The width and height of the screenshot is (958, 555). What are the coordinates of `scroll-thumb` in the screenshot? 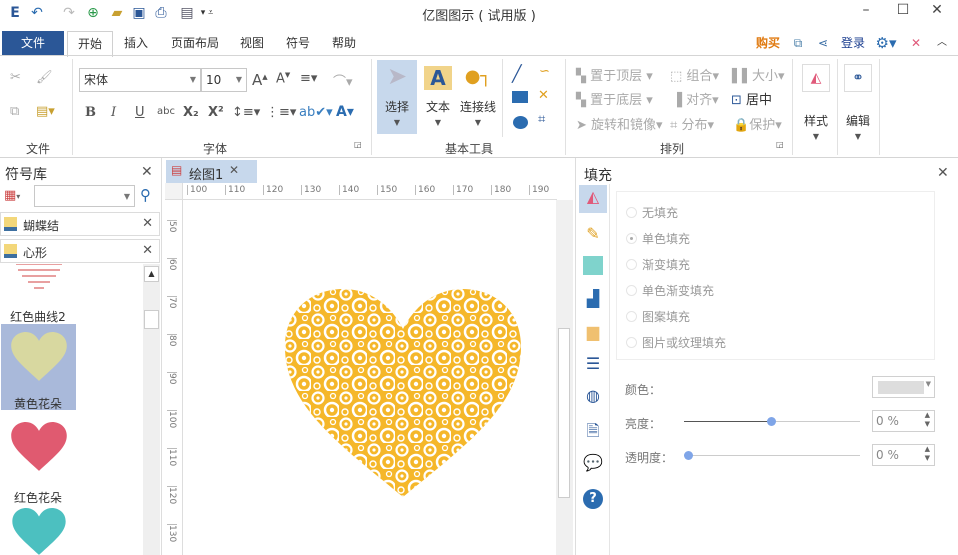 It's located at (151, 319).